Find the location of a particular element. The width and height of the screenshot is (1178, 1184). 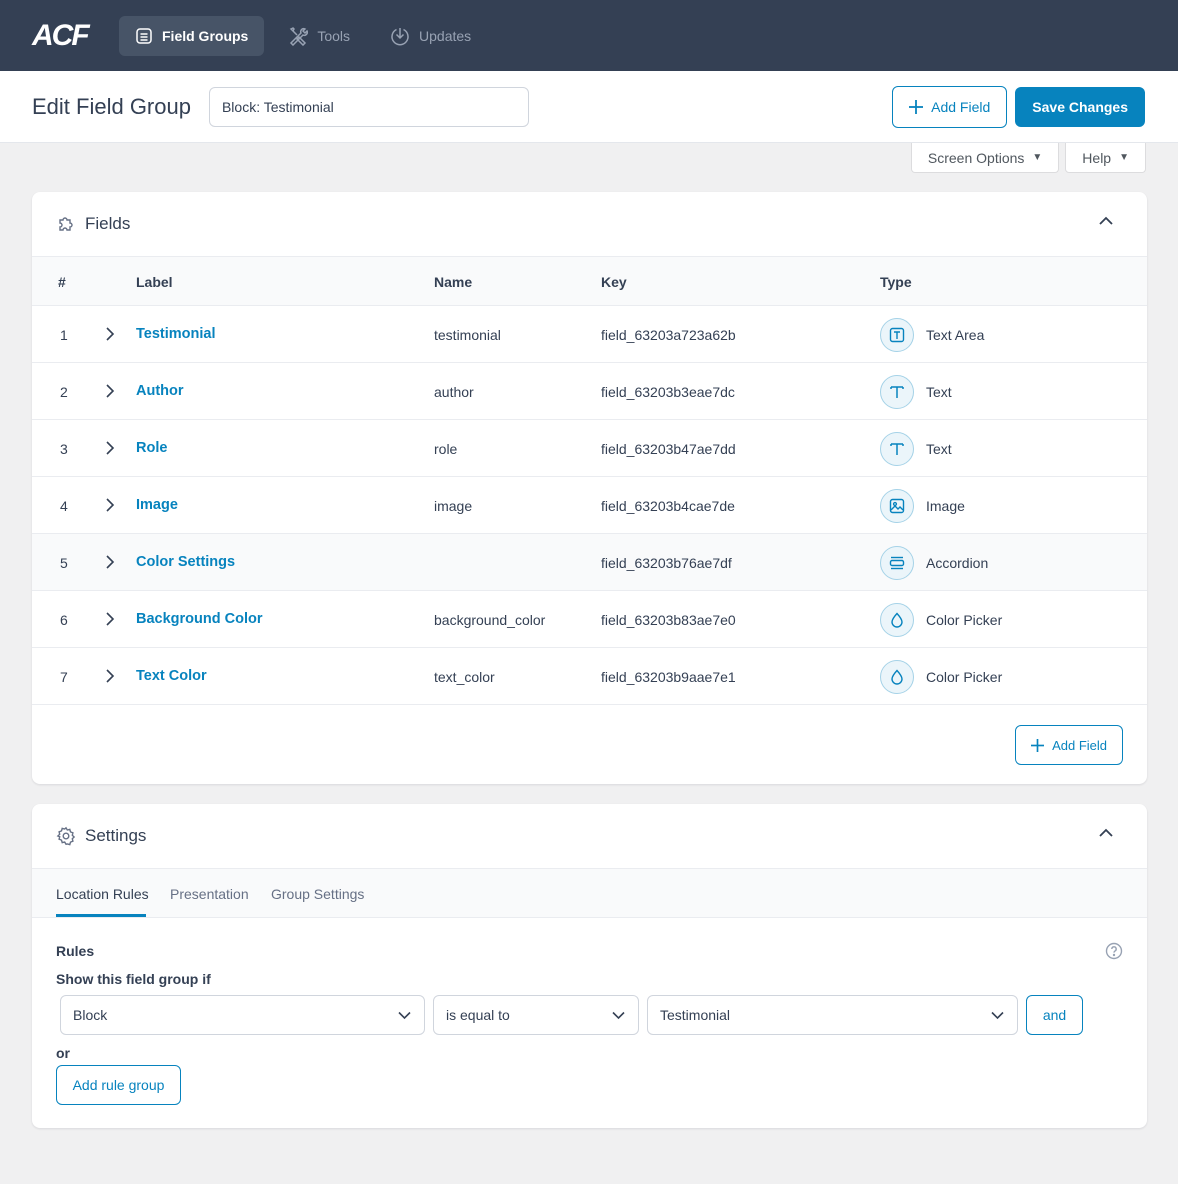

field-label-link: Text Color is located at coordinates (171, 676).